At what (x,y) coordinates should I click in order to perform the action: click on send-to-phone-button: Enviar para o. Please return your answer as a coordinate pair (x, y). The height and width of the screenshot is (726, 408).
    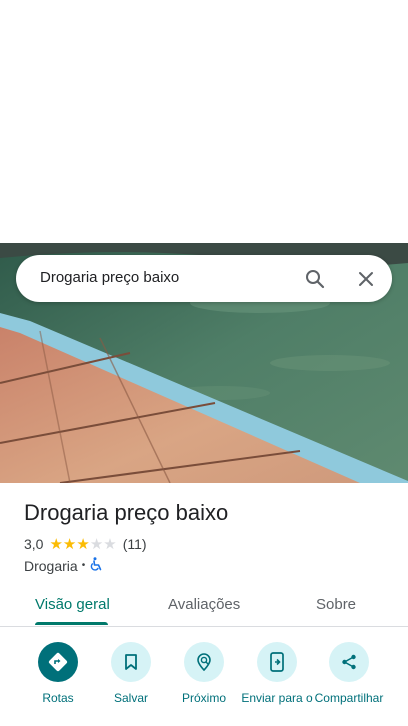
    Looking at the image, I should click on (277, 673).